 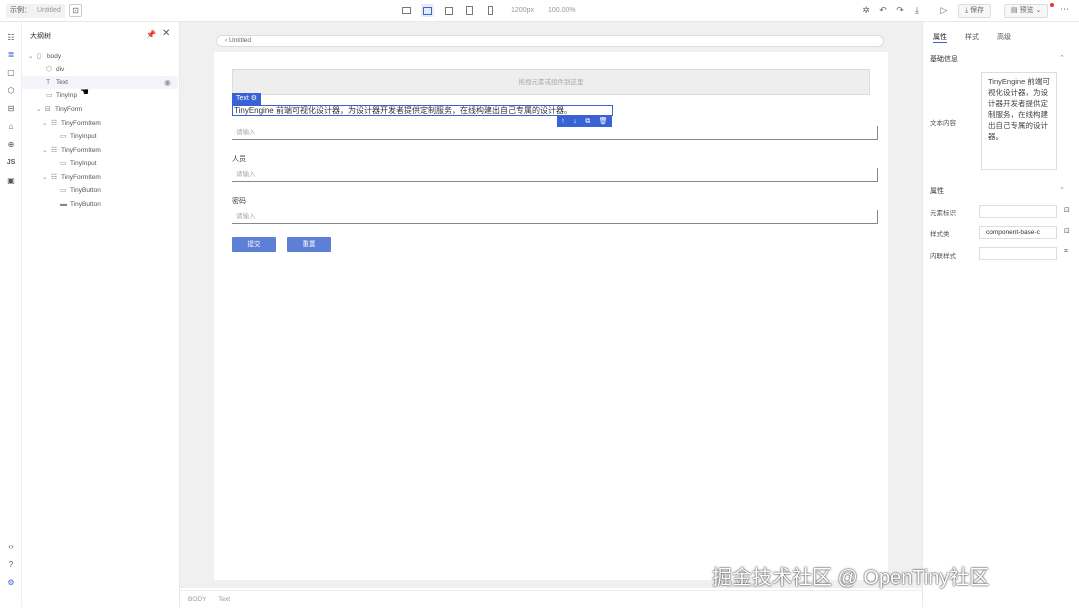 What do you see at coordinates (62, 82) in the screenshot?
I see `tree-node-label: Text` at bounding box center [62, 82].